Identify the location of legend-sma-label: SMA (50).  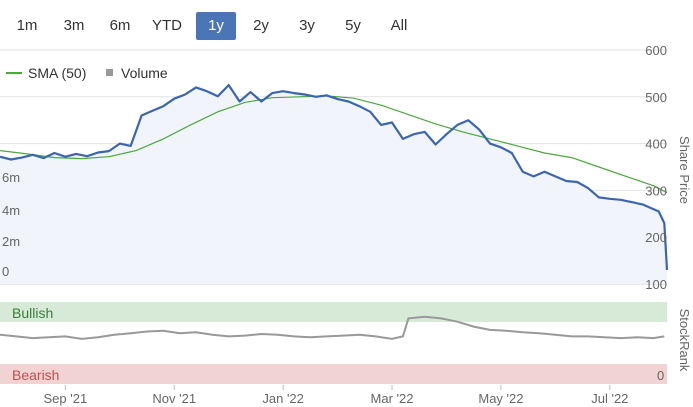
(57, 73).